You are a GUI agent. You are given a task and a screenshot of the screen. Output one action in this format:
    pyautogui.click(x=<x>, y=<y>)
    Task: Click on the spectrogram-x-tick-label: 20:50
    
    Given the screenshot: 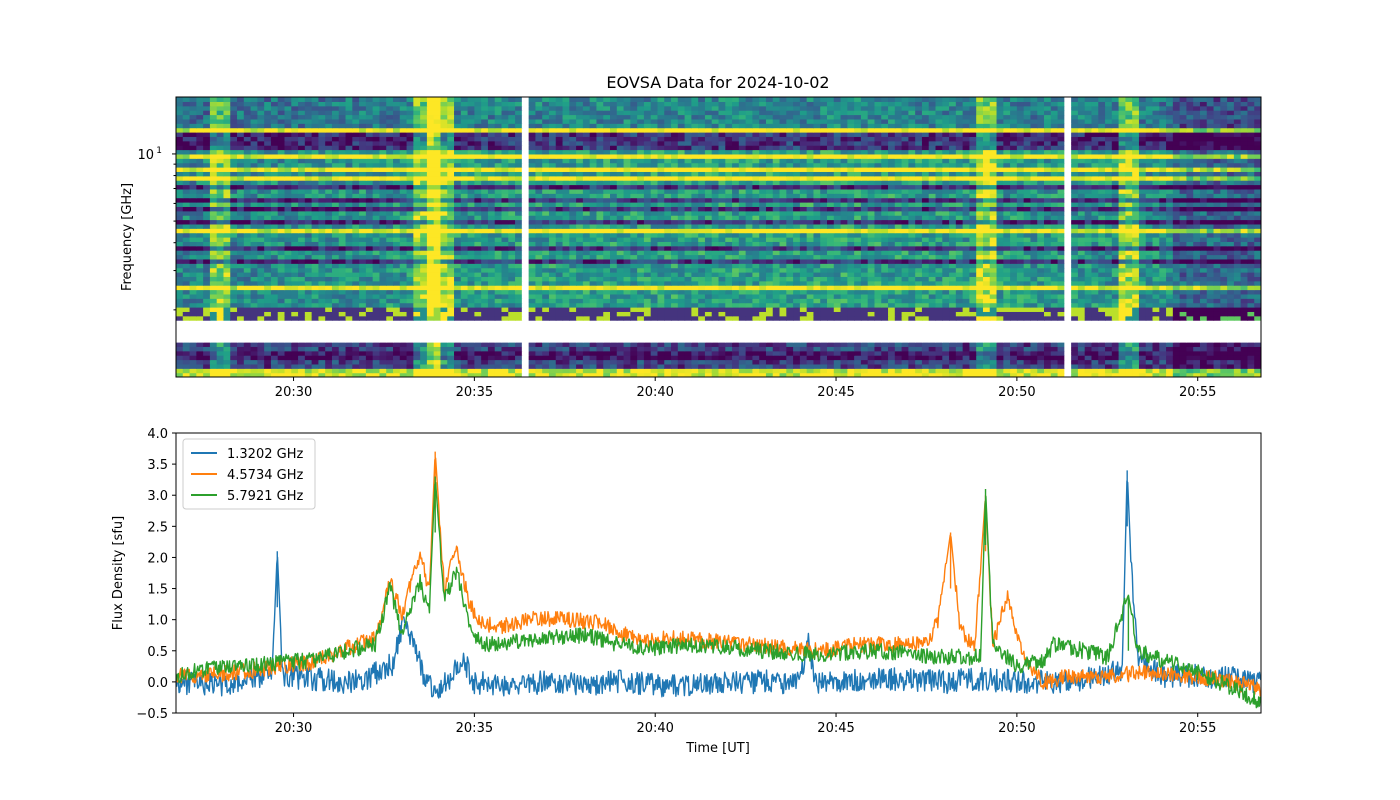 What is the action you would take?
    pyautogui.click(x=1016, y=392)
    